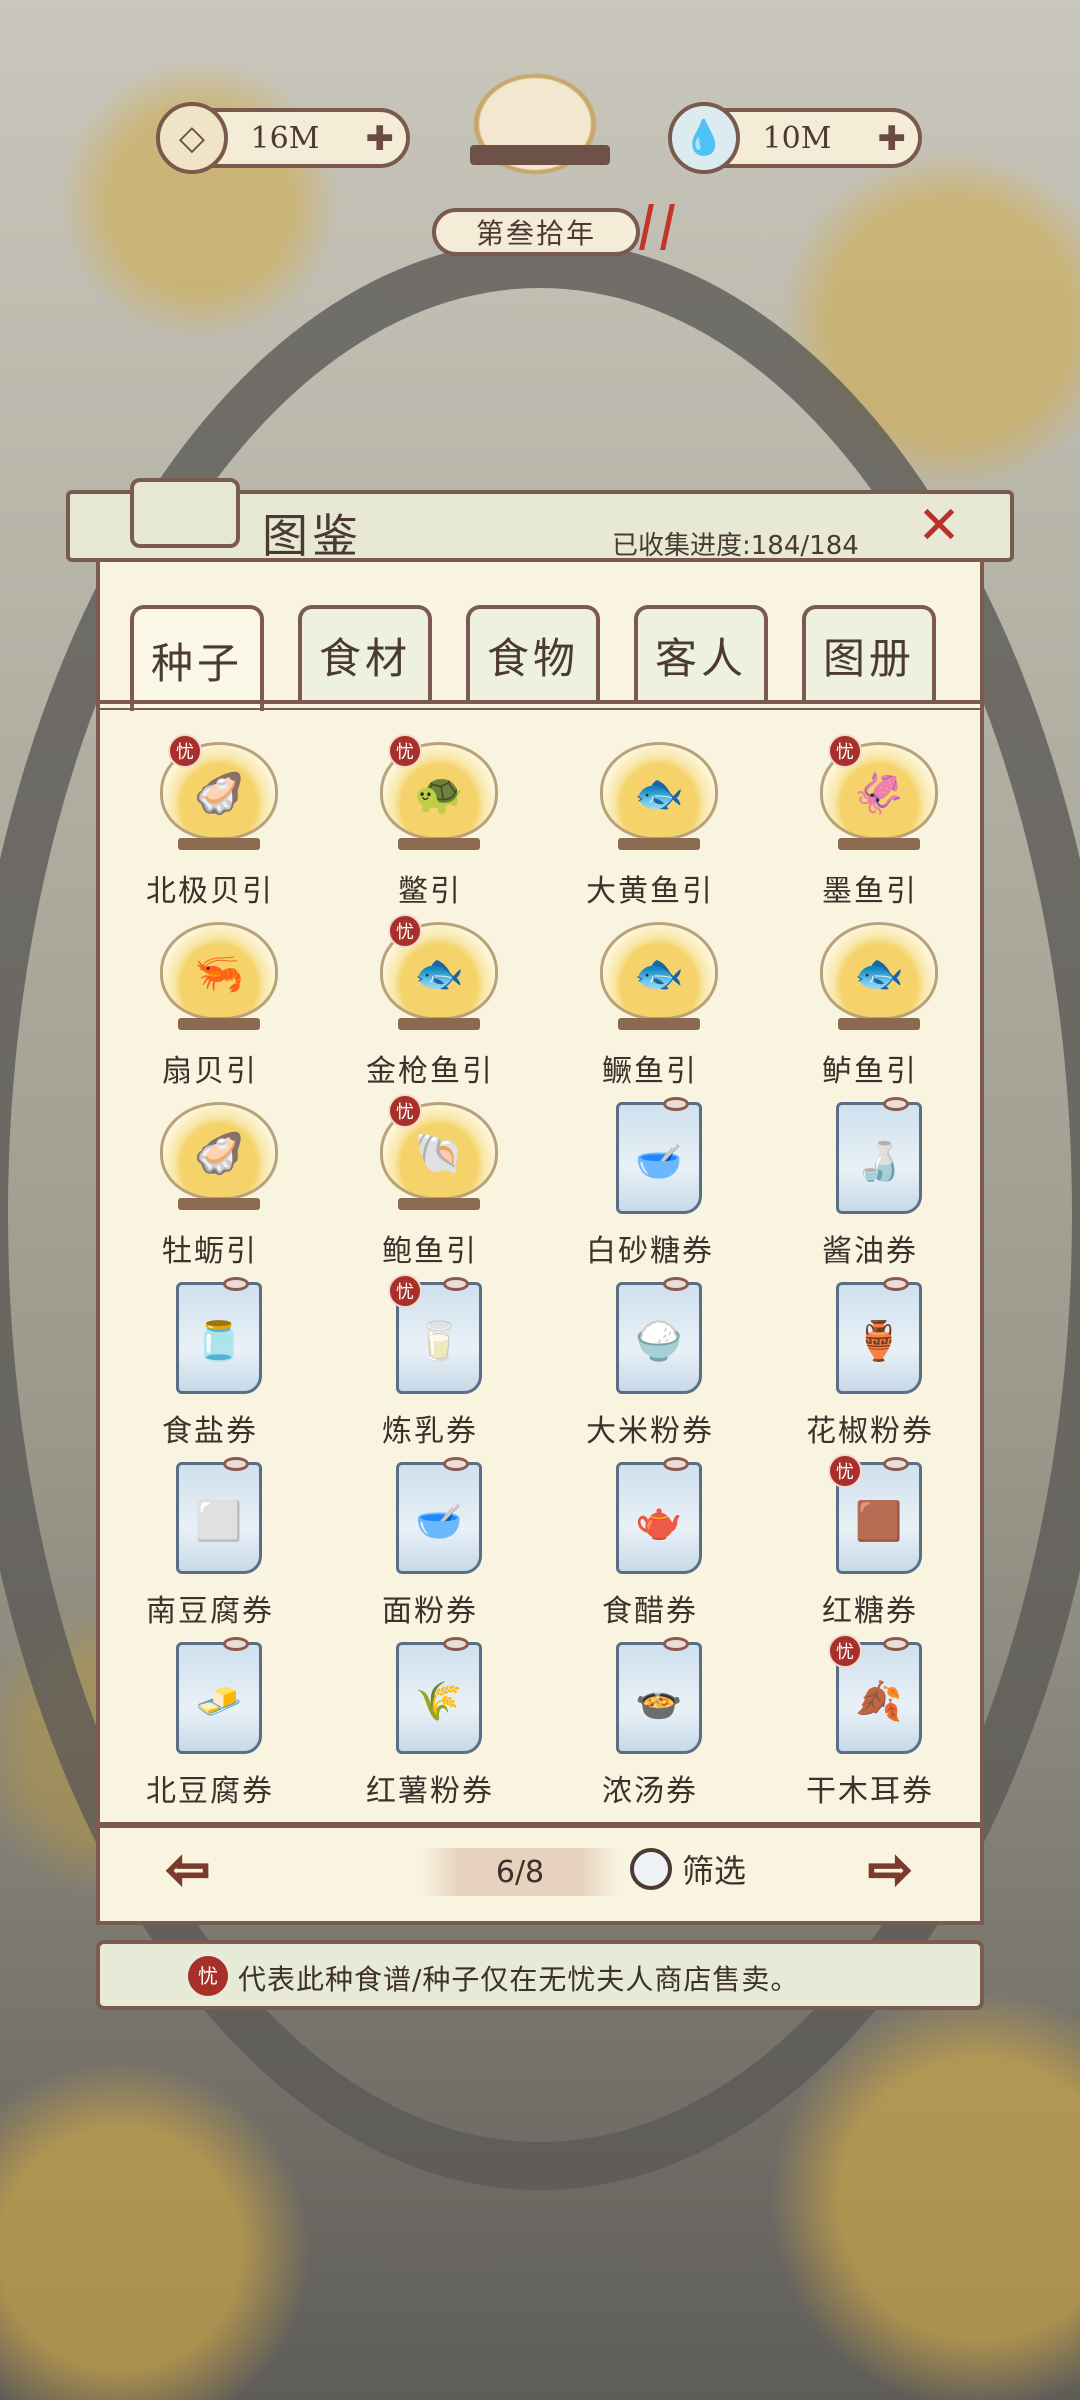 The width and height of the screenshot is (1080, 2400). I want to click on item-label: 花椒粉券, so click(870, 1431).